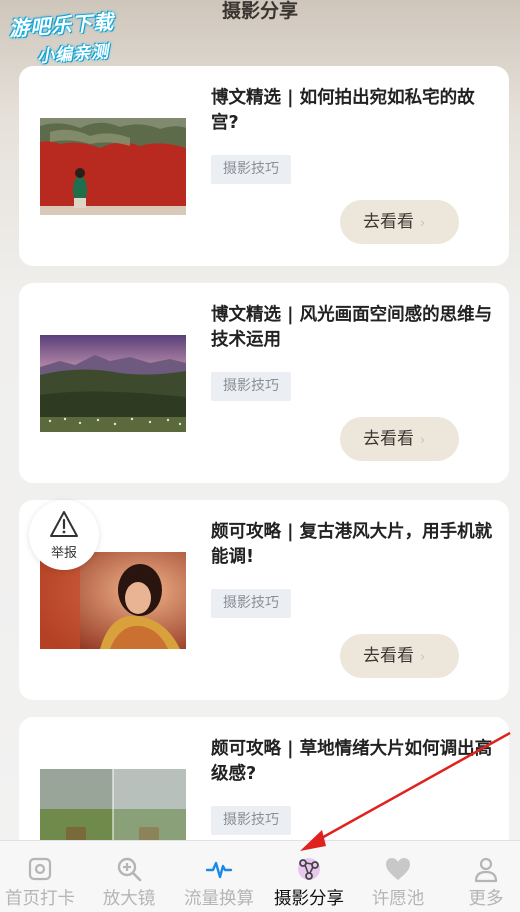 Image resolution: width=520 pixels, height=912 pixels. What do you see at coordinates (40, 899) in the screenshot?
I see `tab-label: 首页打卡` at bounding box center [40, 899].